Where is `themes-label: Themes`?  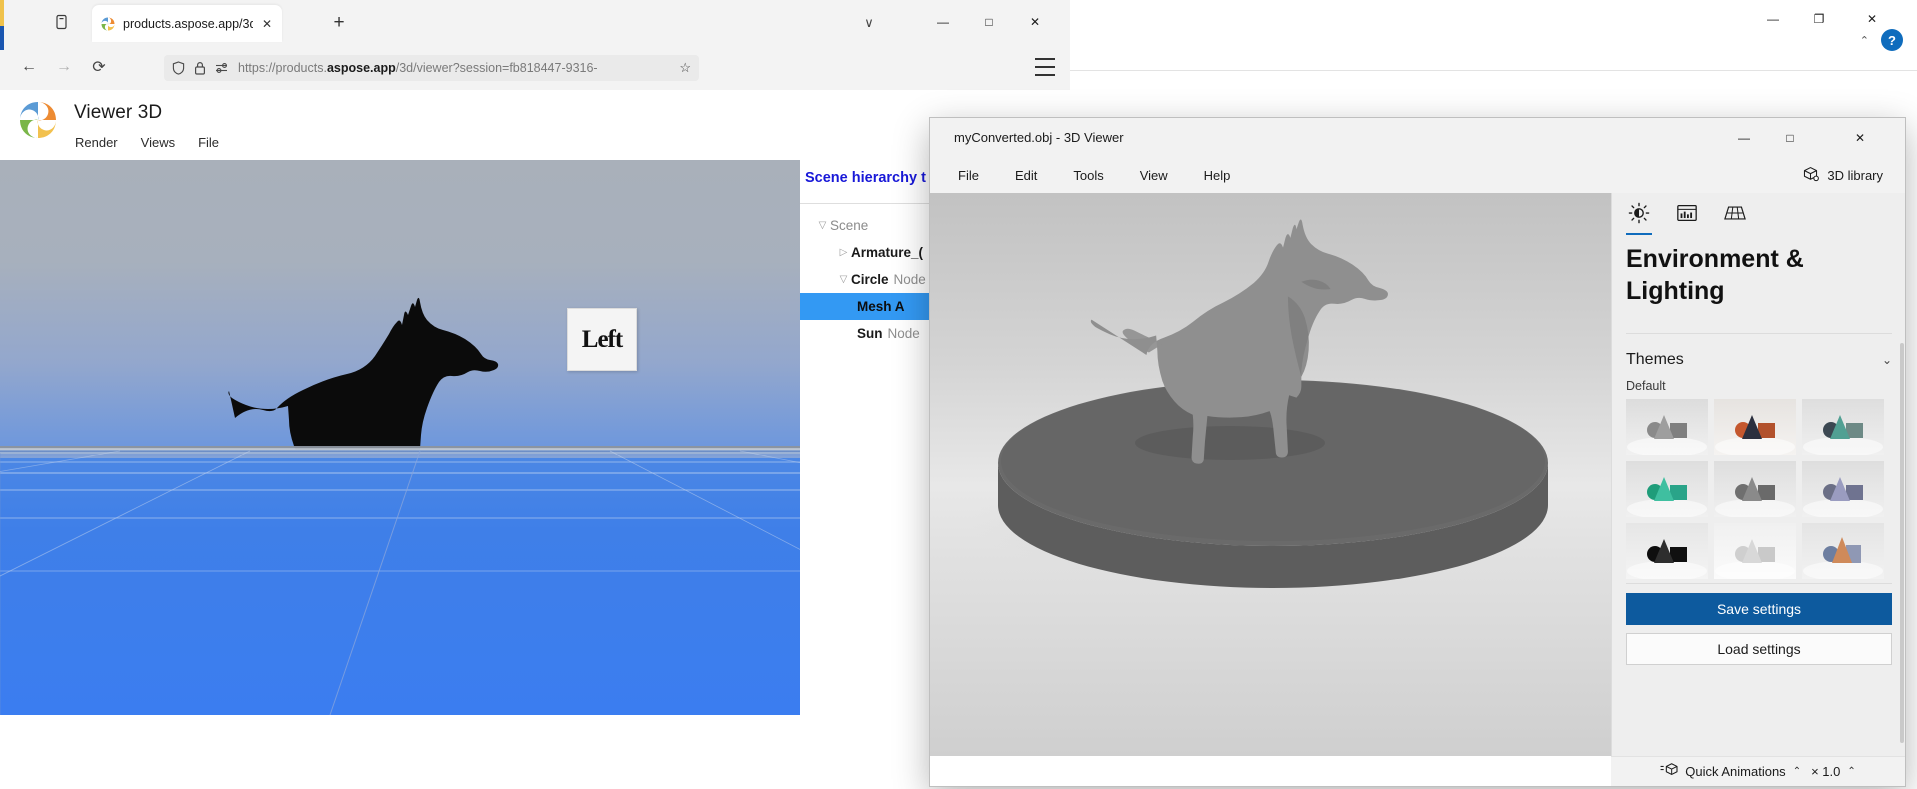 themes-label: Themes is located at coordinates (1655, 359).